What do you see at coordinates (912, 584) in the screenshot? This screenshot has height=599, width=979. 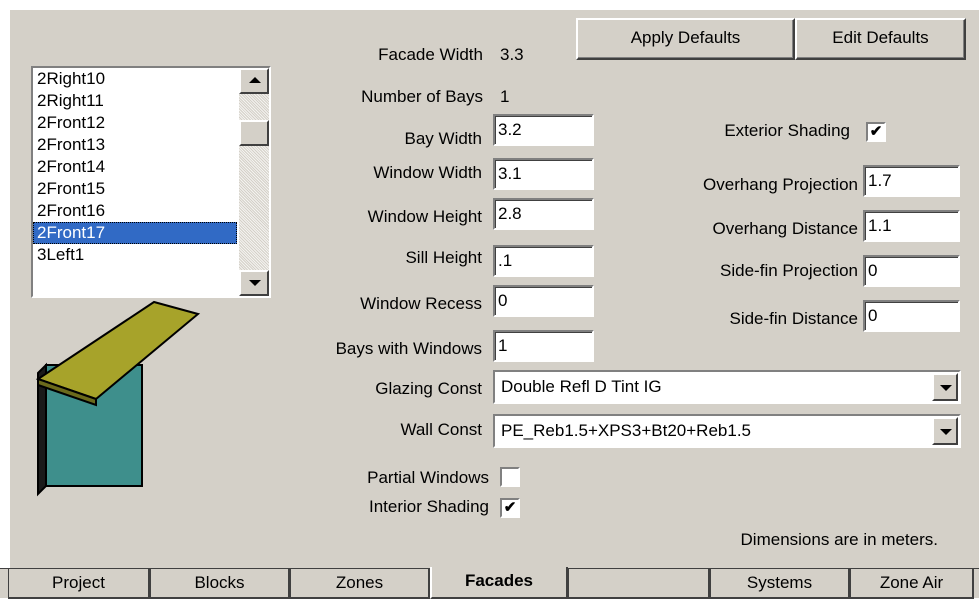 I see `tab-zone-air: Zone Air` at bounding box center [912, 584].